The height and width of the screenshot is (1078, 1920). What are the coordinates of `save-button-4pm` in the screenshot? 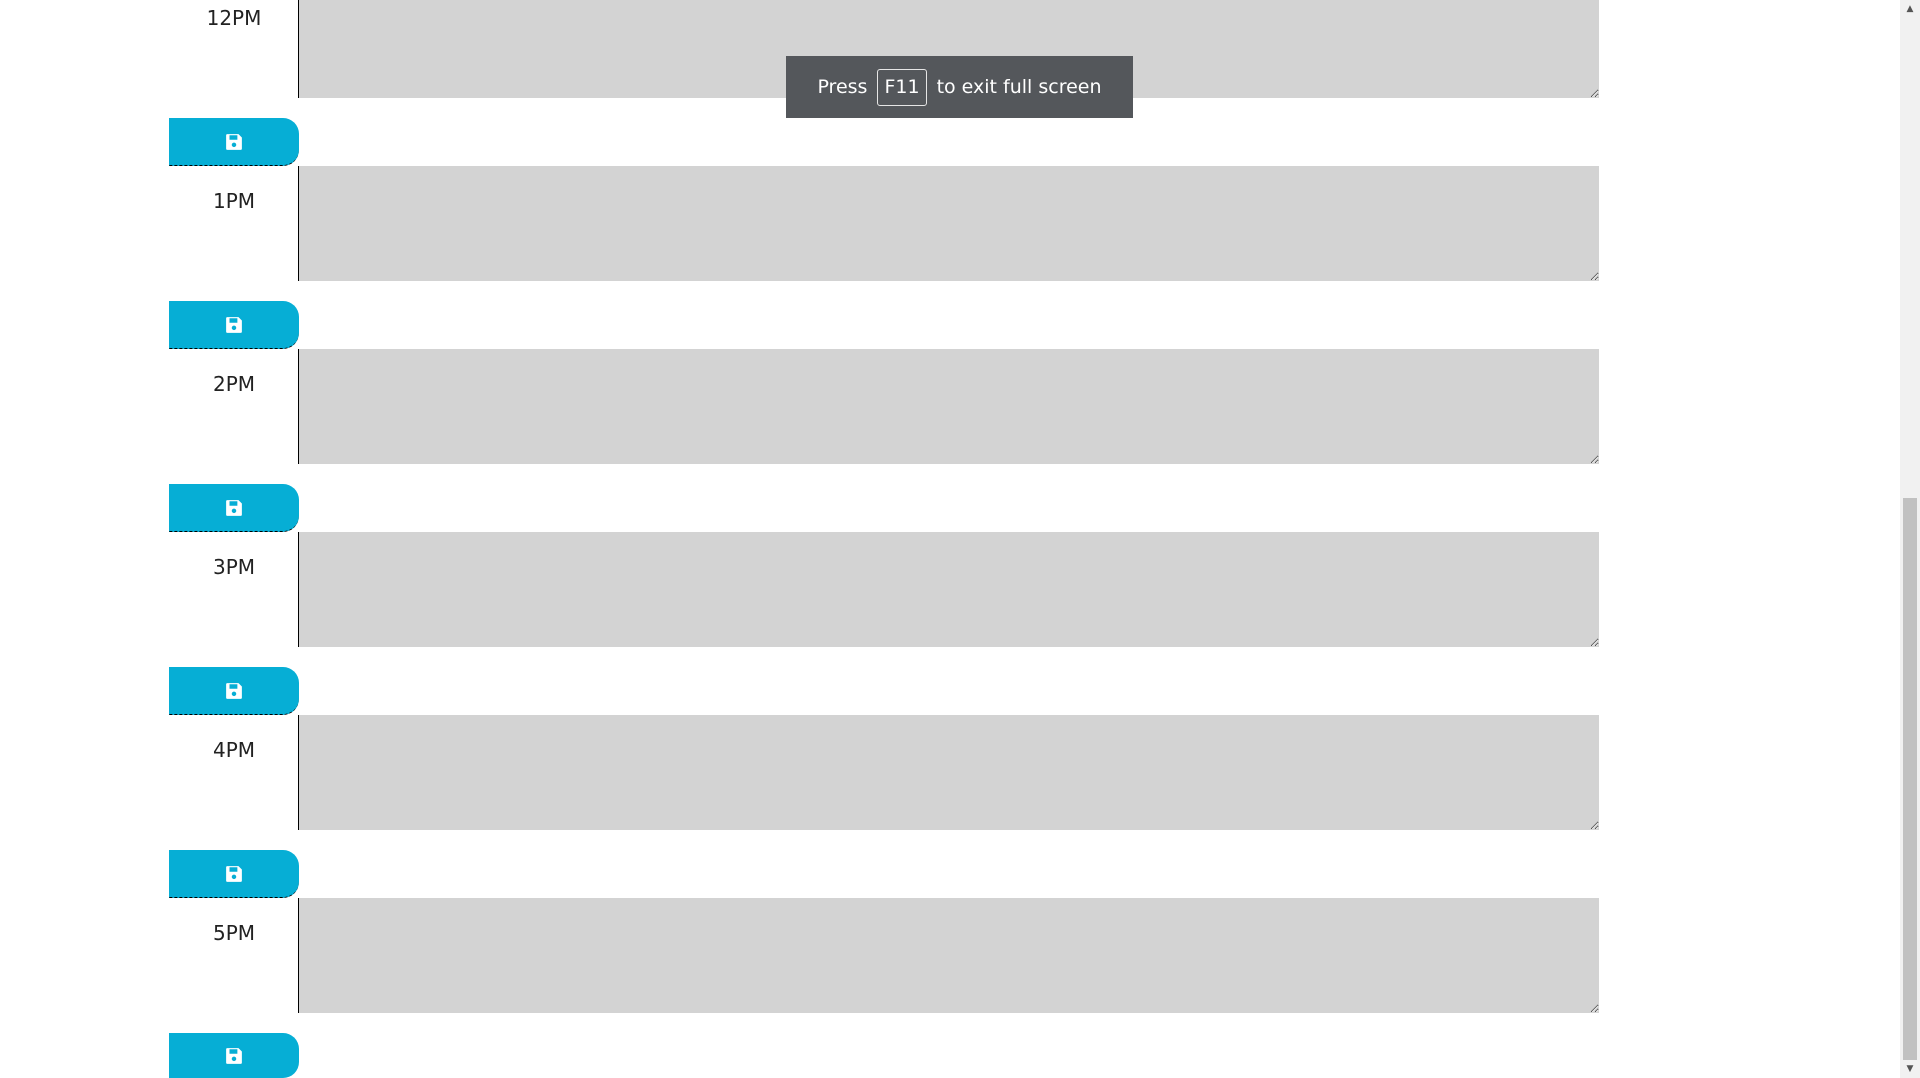 It's located at (234, 874).